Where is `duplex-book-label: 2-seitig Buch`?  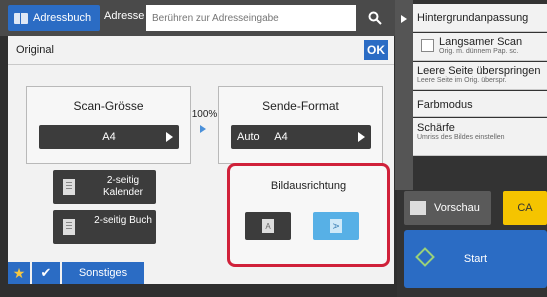
duplex-book-label: 2-seitig Buch is located at coordinates (123, 220).